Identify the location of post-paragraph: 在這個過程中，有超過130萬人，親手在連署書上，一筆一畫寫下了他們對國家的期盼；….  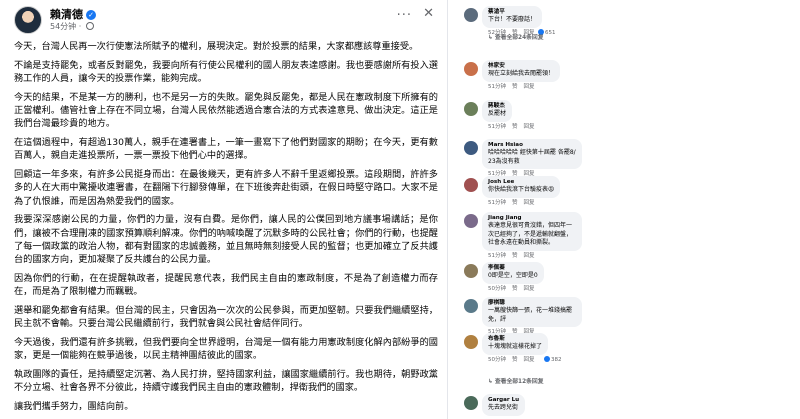
(226, 149).